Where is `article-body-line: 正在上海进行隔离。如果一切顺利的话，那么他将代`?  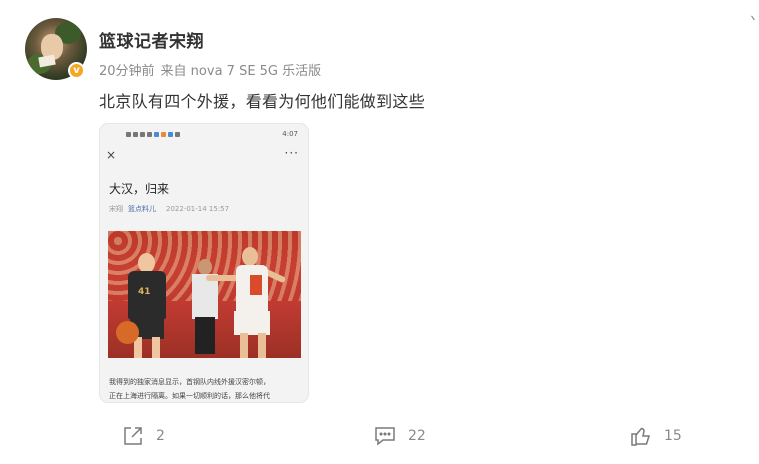
article-body-line: 正在上海进行隔离。如果一切顺利的话，那么他将代 is located at coordinates (189, 396).